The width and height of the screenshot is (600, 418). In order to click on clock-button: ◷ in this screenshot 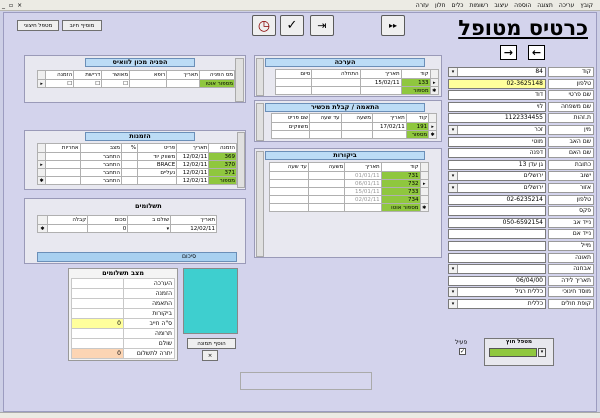, I will do `click(264, 25)`.